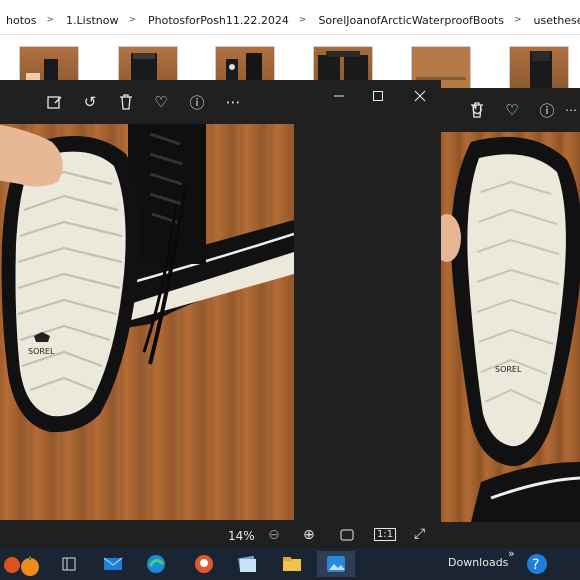 The width and height of the screenshot is (580, 580). What do you see at coordinates (290, 34) in the screenshot?
I see `toolbar-divider` at bounding box center [290, 34].